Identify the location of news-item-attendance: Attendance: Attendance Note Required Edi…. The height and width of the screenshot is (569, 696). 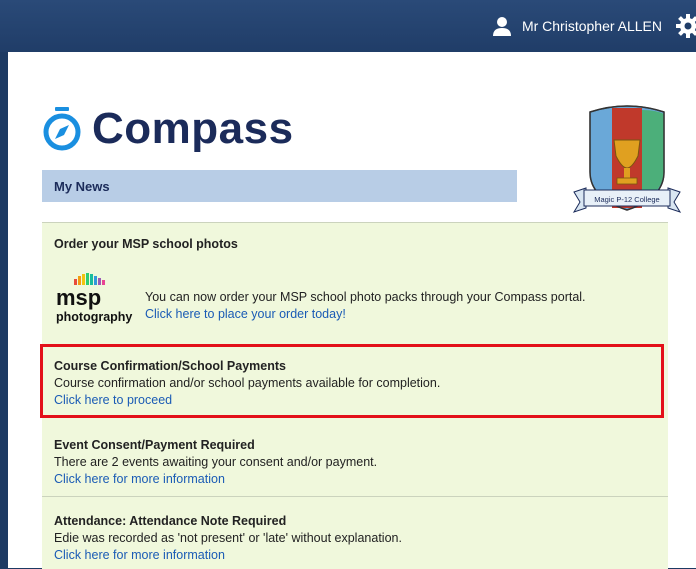
(228, 538).